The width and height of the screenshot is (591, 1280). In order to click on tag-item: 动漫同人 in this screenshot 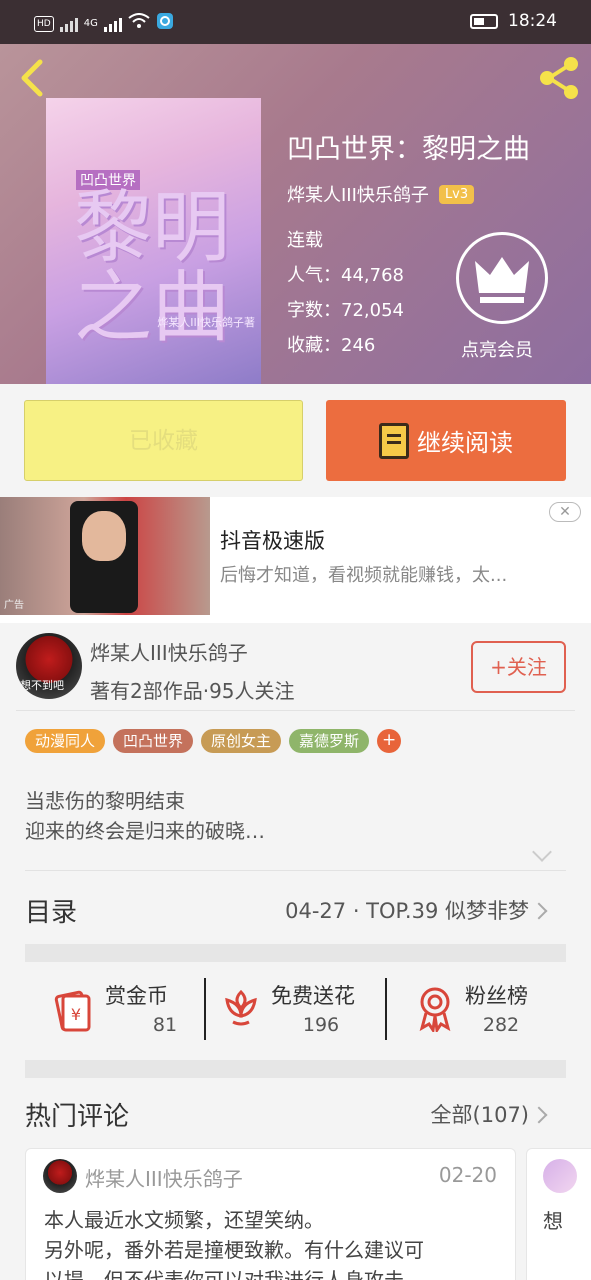, I will do `click(65, 741)`.